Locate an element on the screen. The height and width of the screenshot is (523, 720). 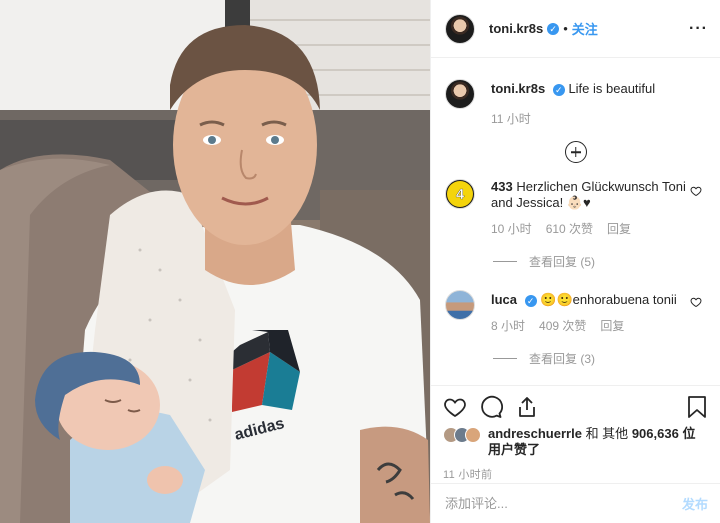
share-icon is located at coordinates (527, 407).